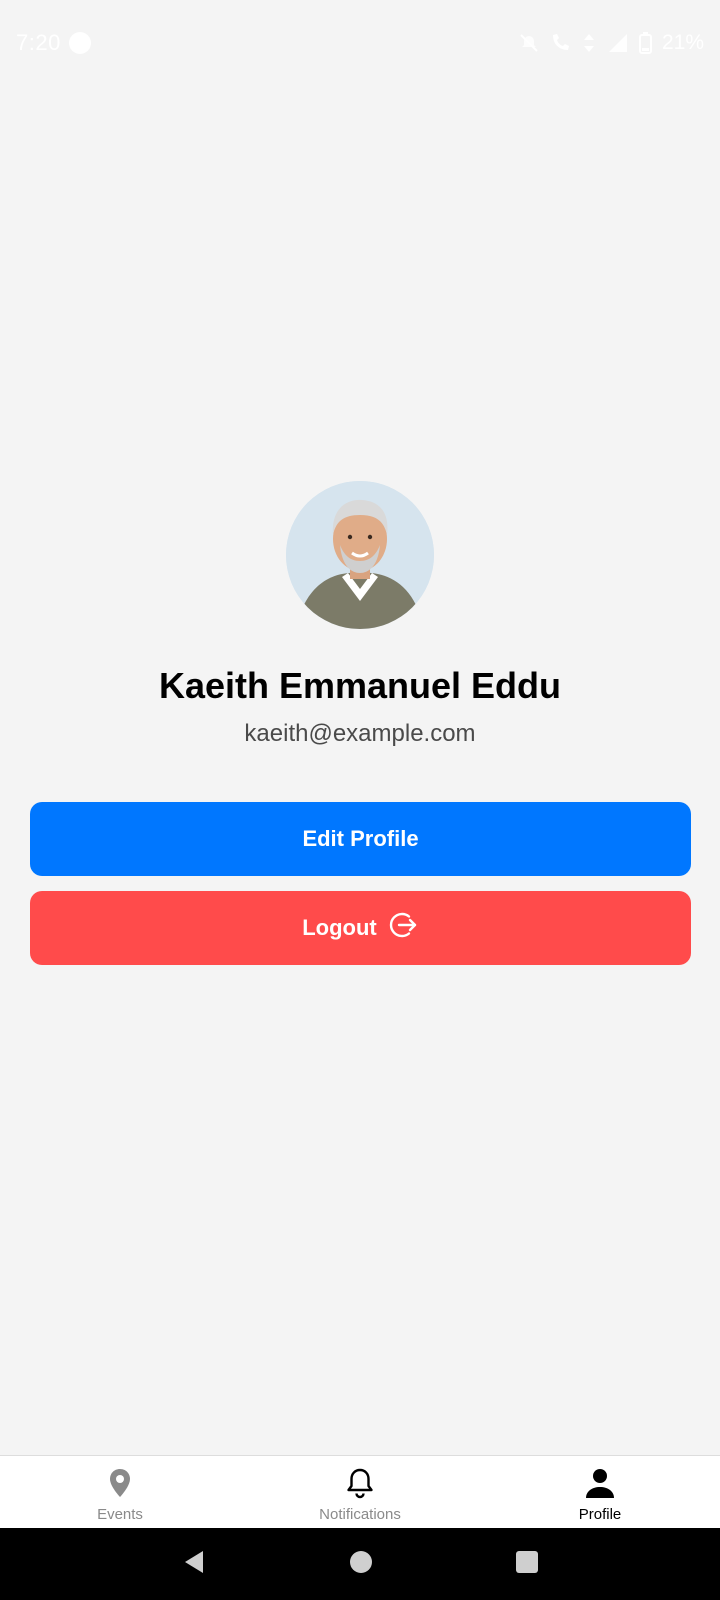 This screenshot has width=720, height=1600. I want to click on home-icon, so click(361, 1564).